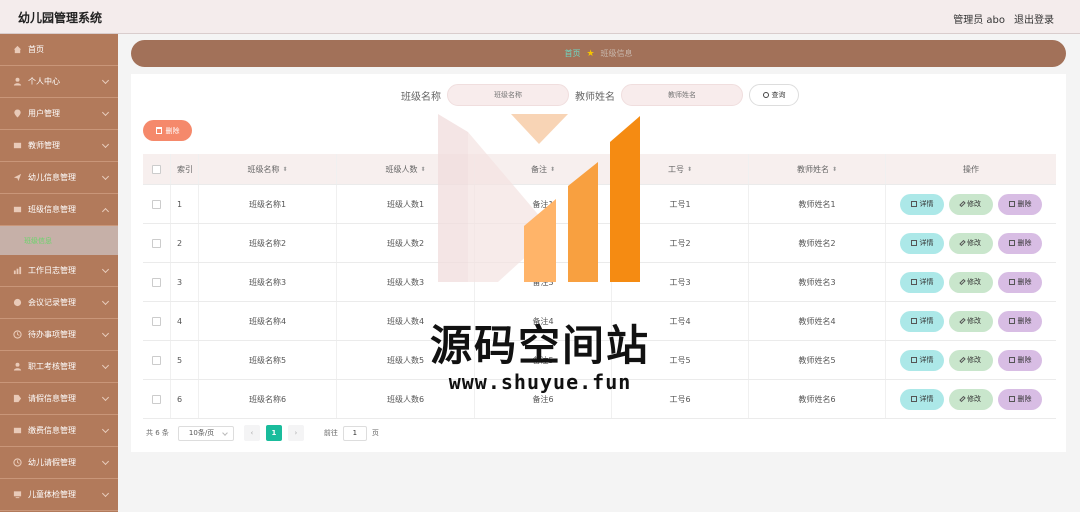 This screenshot has height=512, width=1080. I want to click on top-header: 幼儿园管理系统 管理员 abo 退出登录, so click(540, 17).